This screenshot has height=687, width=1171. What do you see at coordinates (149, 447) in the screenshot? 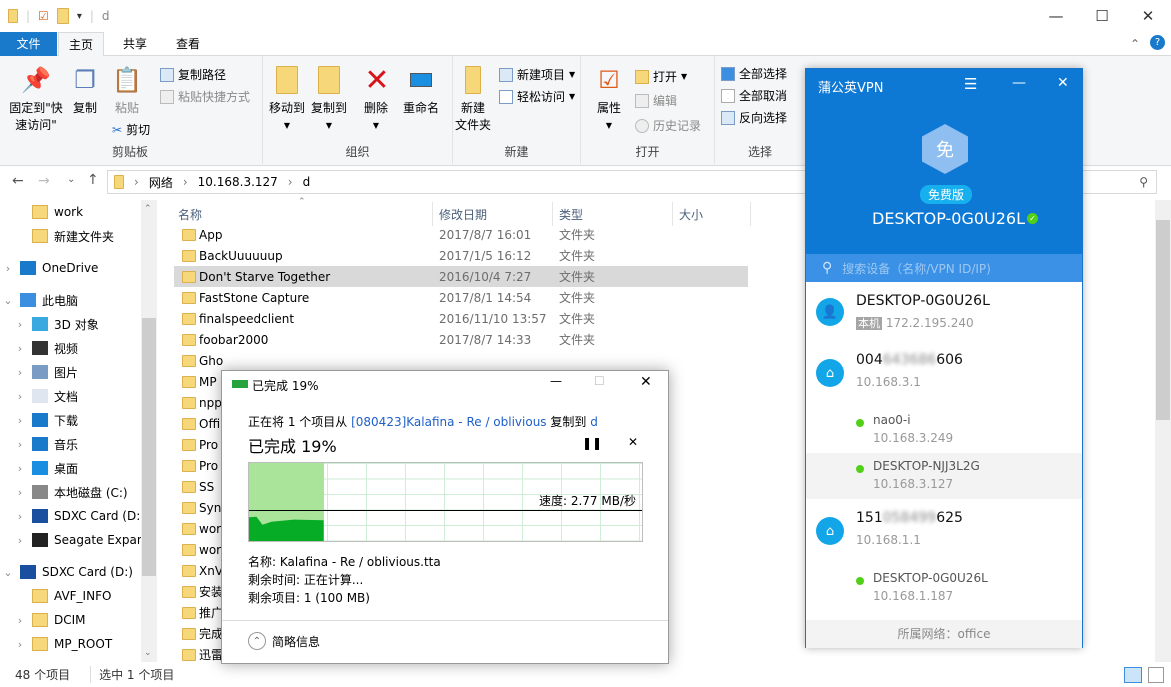
I see `nav-scrollbar-thumb` at bounding box center [149, 447].